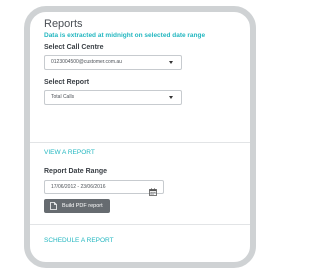 The width and height of the screenshot is (320, 268). What do you see at coordinates (153, 192) in the screenshot?
I see `calendar-icon` at bounding box center [153, 192].